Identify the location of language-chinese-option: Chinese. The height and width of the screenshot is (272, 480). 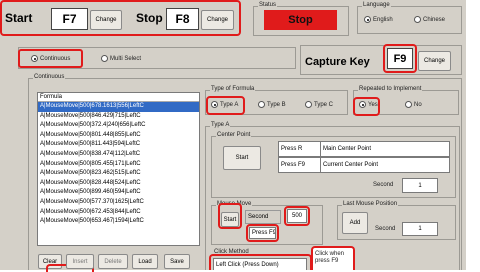
(429, 19).